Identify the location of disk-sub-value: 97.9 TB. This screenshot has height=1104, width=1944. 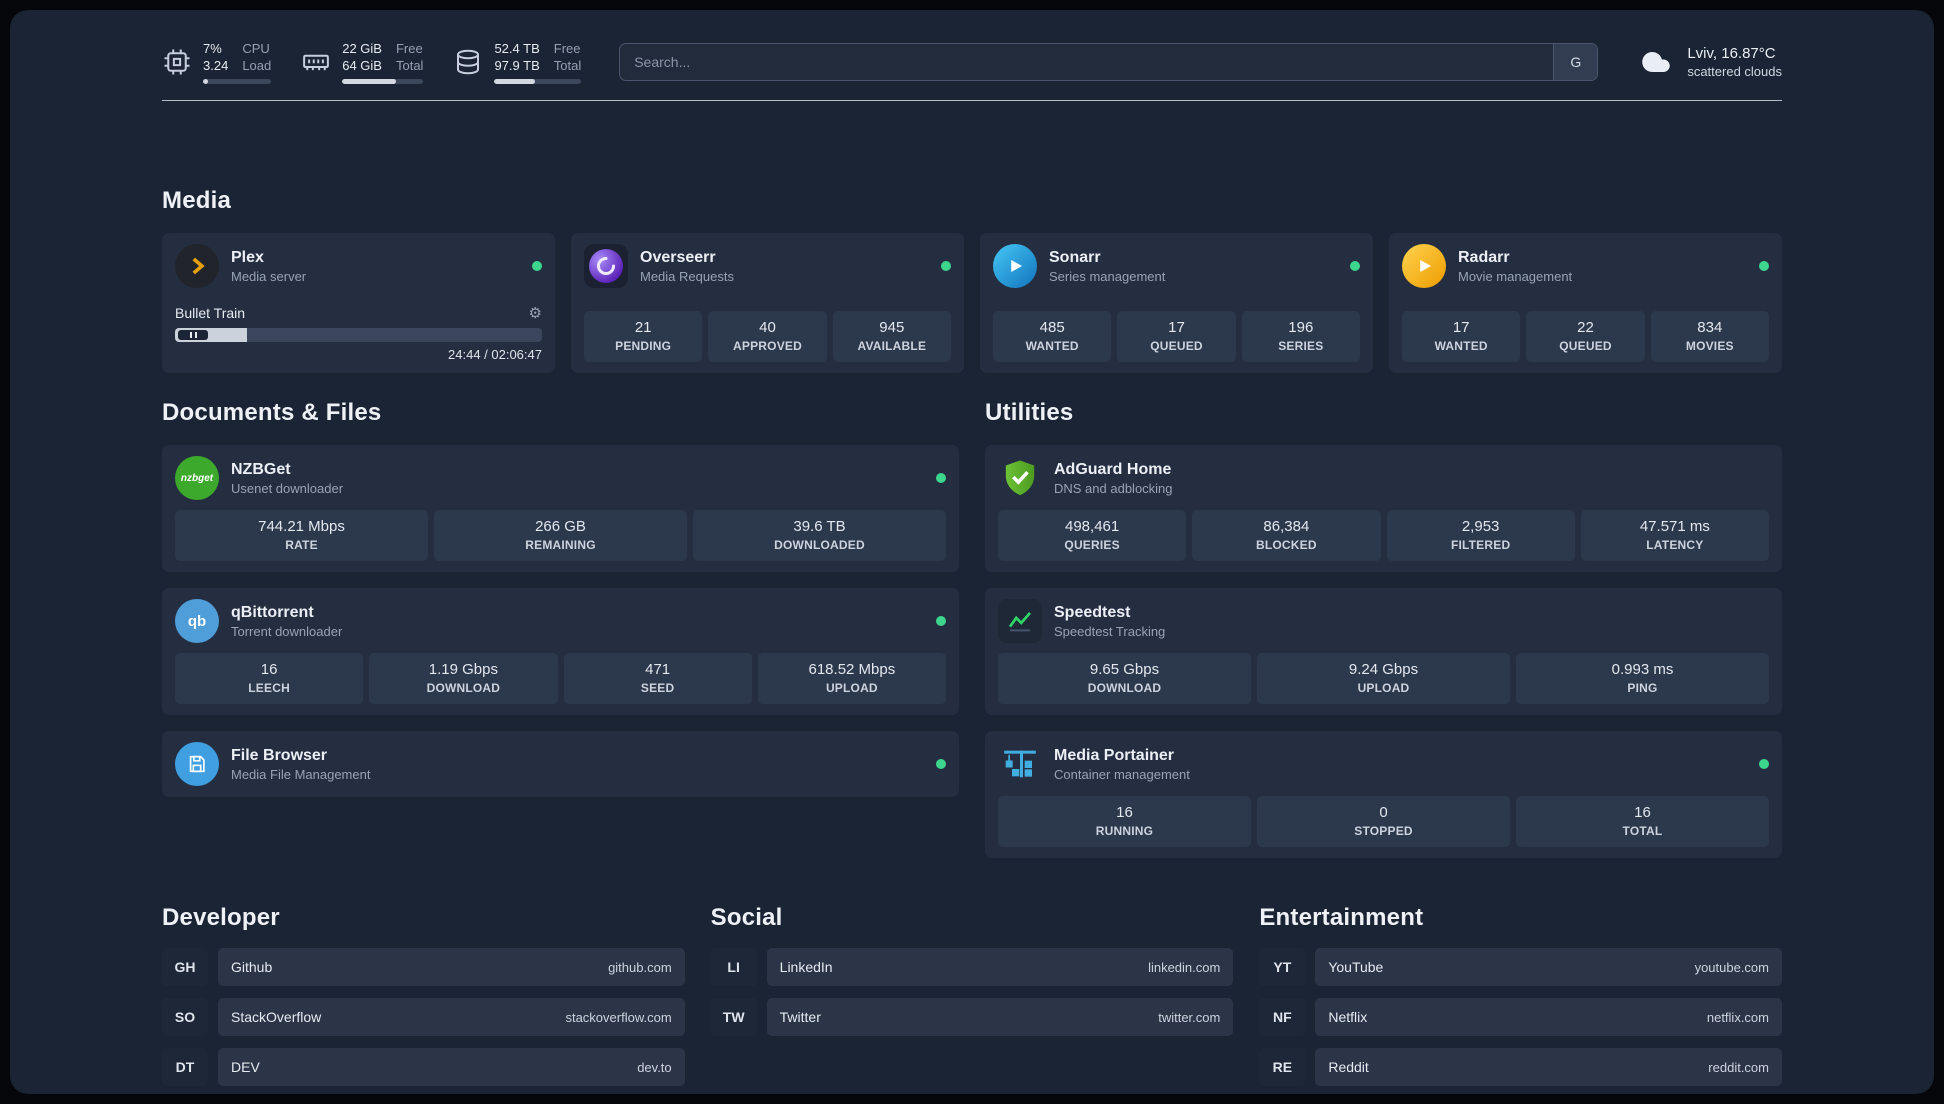
(517, 65).